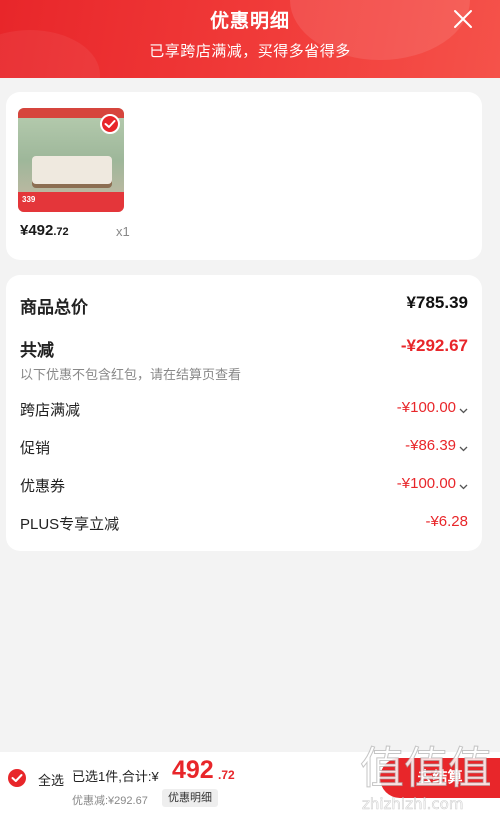 Image resolution: width=500 pixels, height=817 pixels. I want to click on total-reduction-row: 共减 -¥292.67, so click(244, 348).